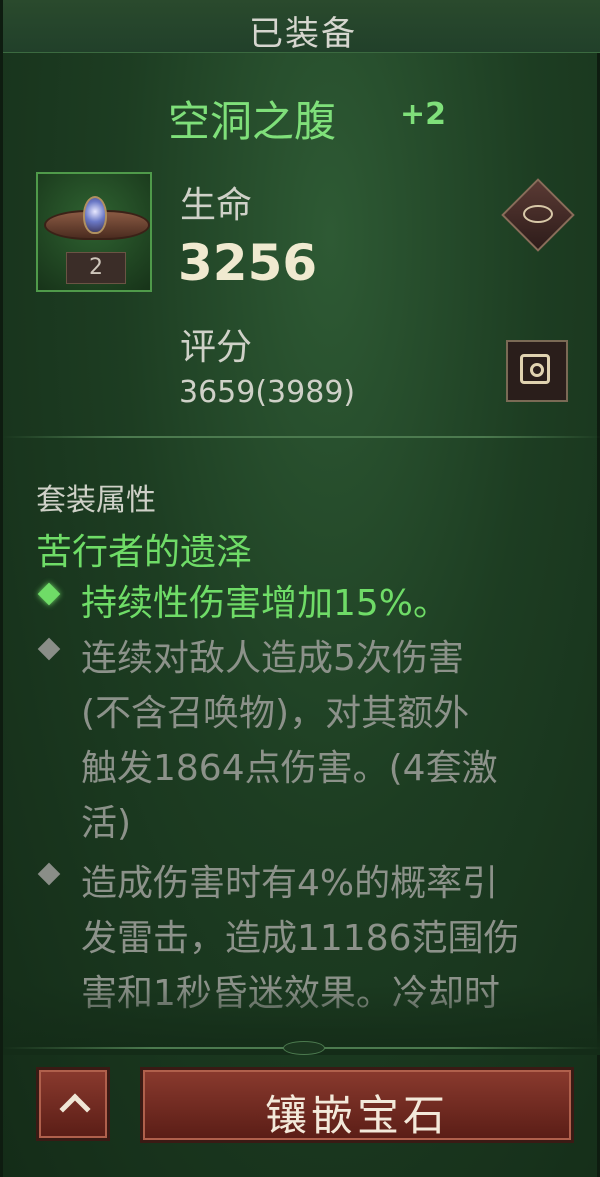 The image size is (600, 1177). What do you see at coordinates (290, 883) in the screenshot?
I see `set-bonus-line: 造成伤害时有4%的概率引` at bounding box center [290, 883].